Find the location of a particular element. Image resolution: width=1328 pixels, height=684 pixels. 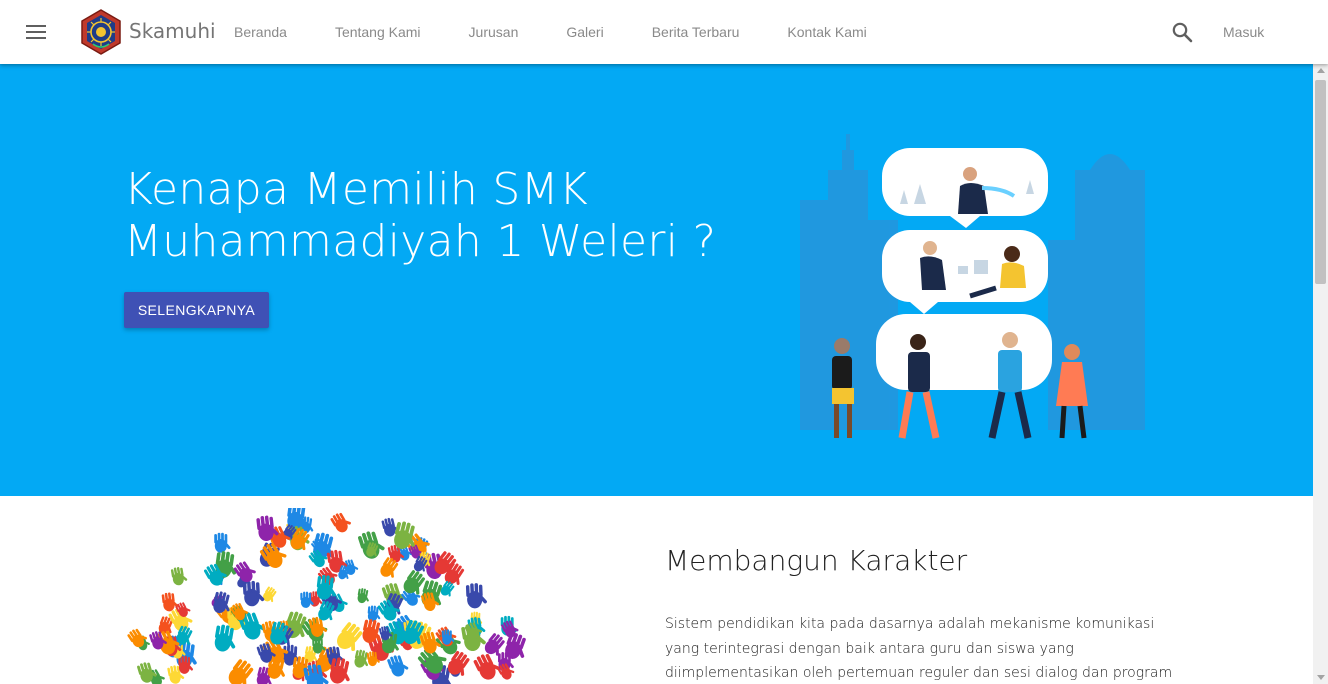

nav-berita-terbaru: Berita Terbaru is located at coordinates (696, 32).